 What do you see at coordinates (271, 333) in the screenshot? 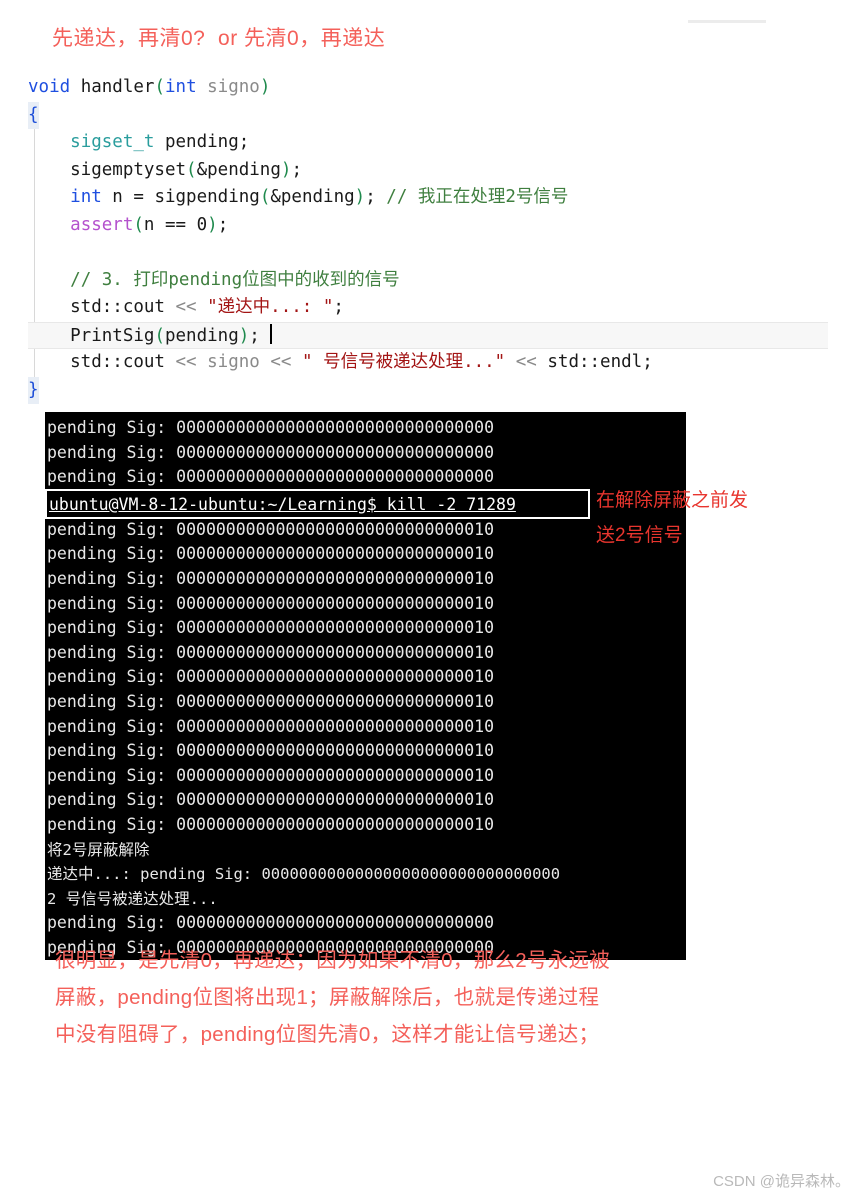
I see `text-cursor` at bounding box center [271, 333].